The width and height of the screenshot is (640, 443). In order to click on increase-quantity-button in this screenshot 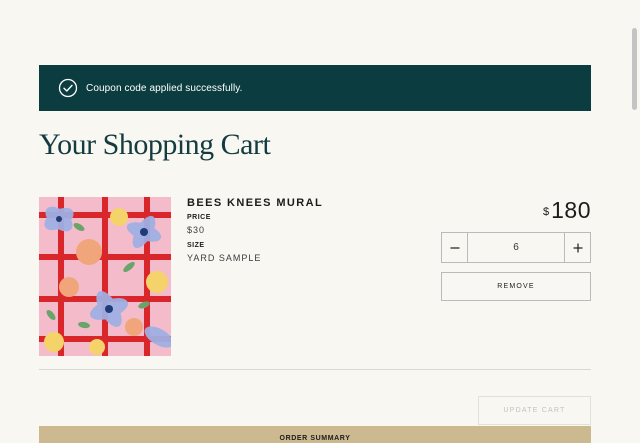, I will do `click(577, 247)`.